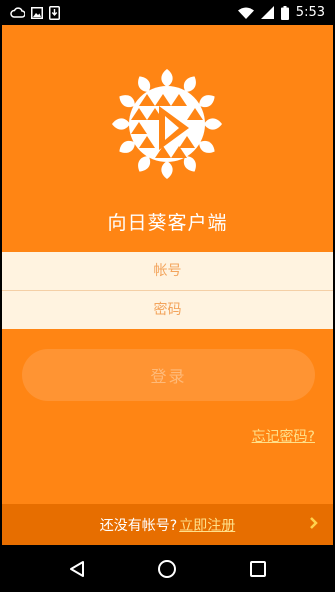 This screenshot has height=592, width=335. I want to click on username-field, so click(167, 271).